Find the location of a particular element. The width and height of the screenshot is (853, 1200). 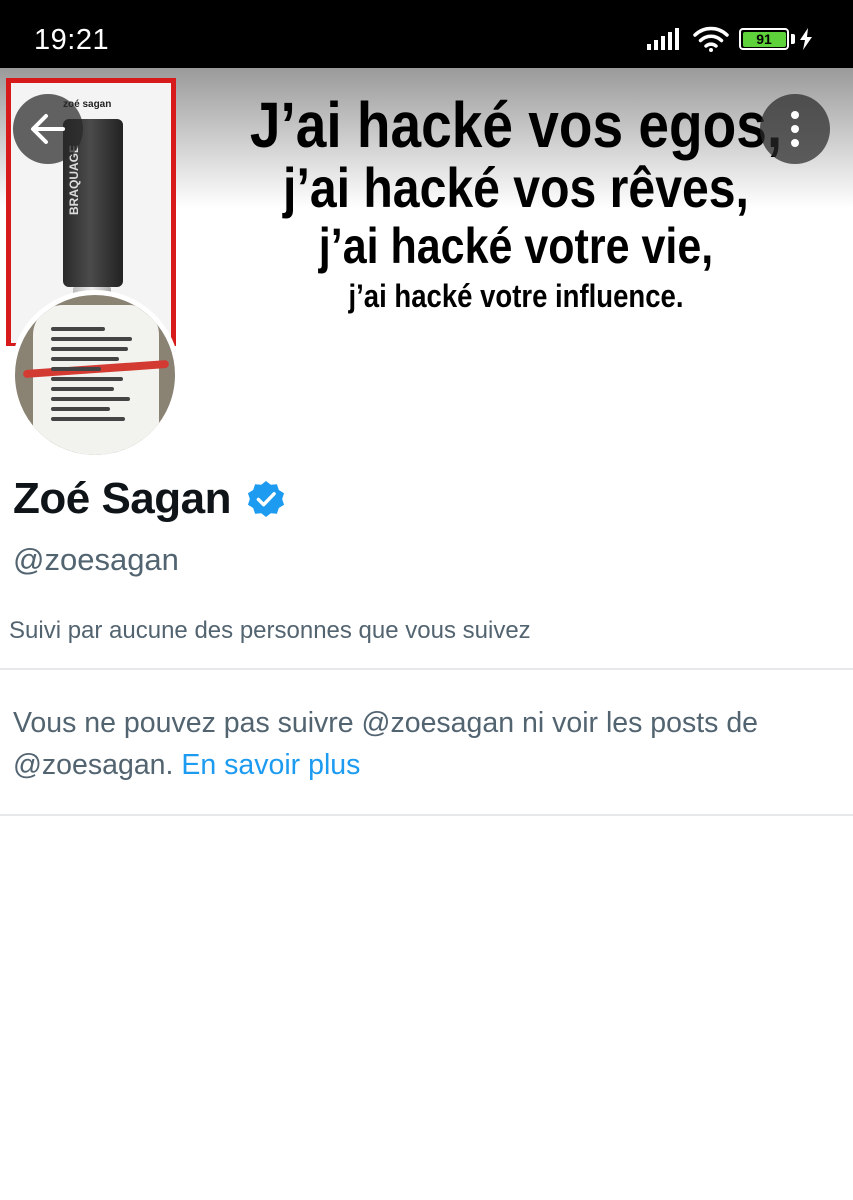

cellular-signal-icon is located at coordinates (663, 39).